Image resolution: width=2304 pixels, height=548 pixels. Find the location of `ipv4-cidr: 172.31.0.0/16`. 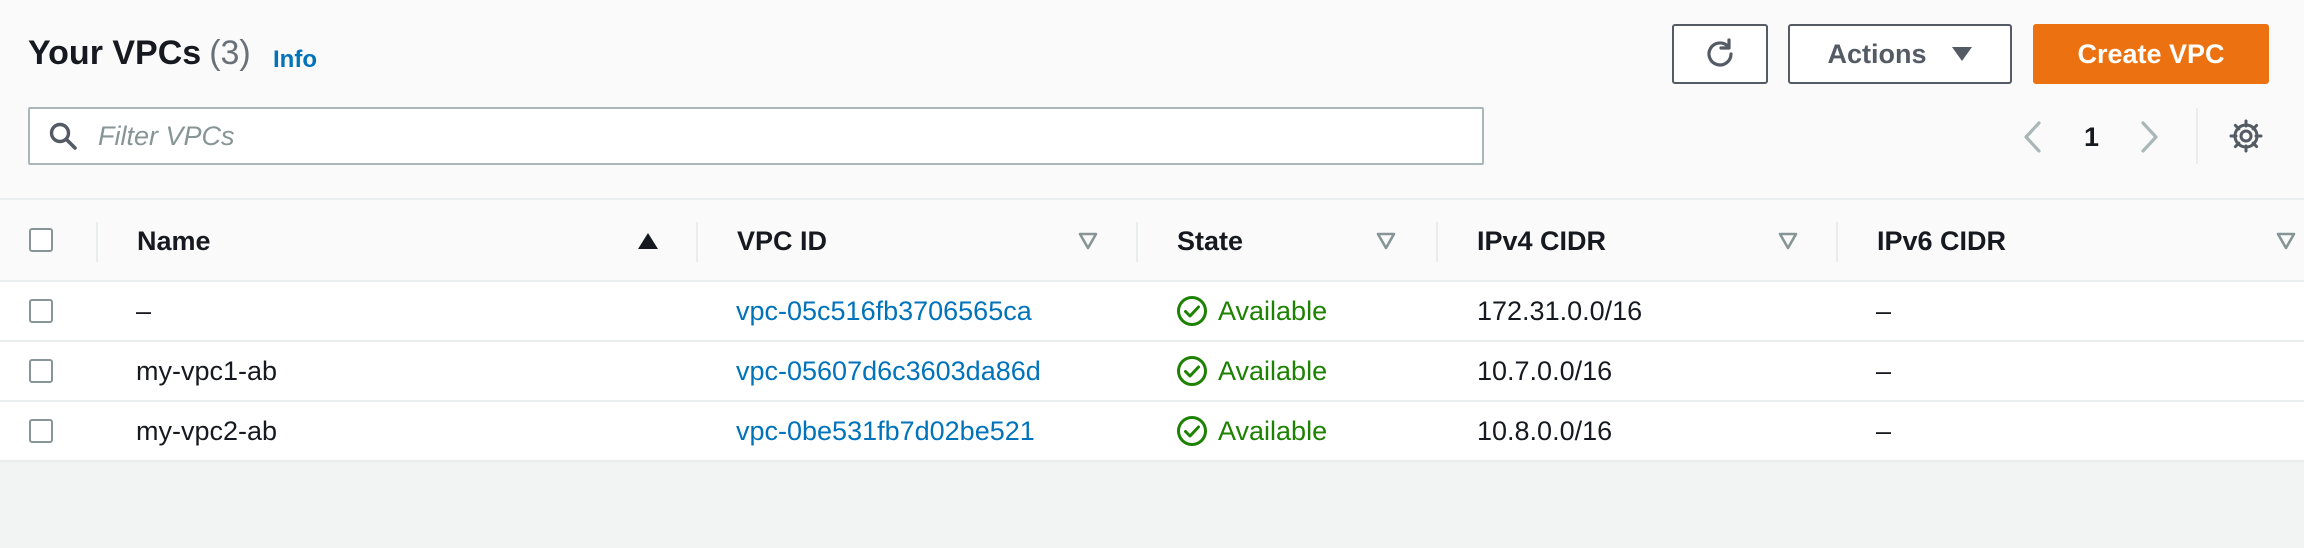

ipv4-cidr: 172.31.0.0/16 is located at coordinates (1560, 310).